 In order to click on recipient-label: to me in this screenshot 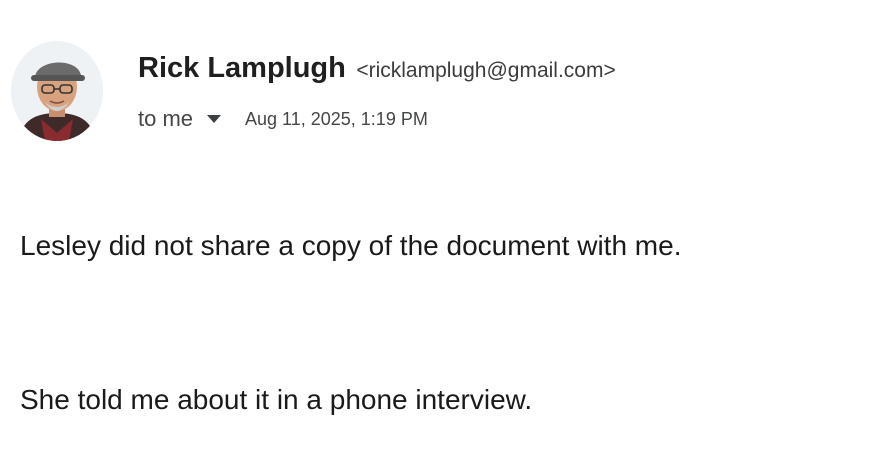, I will do `click(165, 119)`.